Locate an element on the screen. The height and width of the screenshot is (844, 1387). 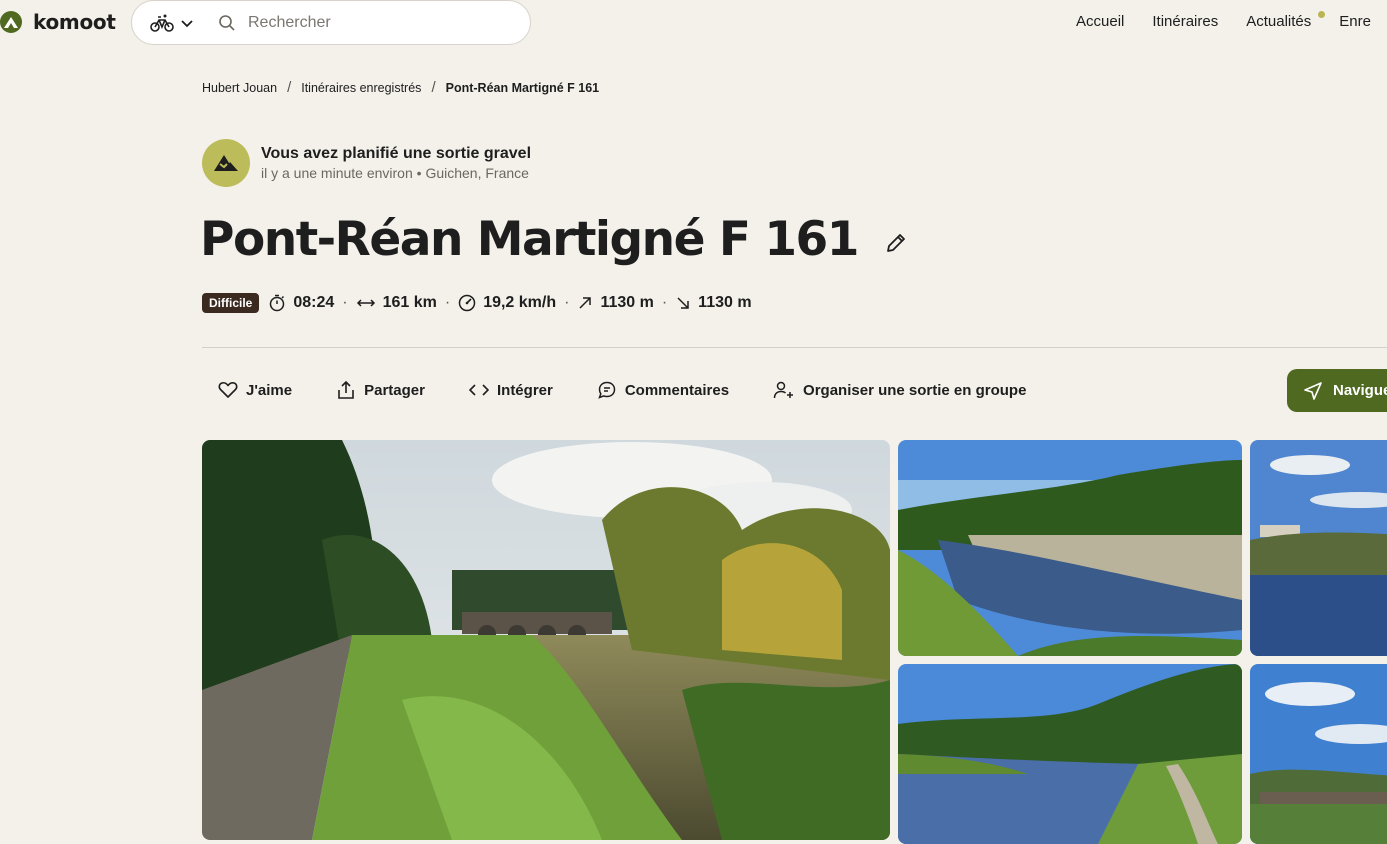
nav-record: Enre is located at coordinates (1355, 21).